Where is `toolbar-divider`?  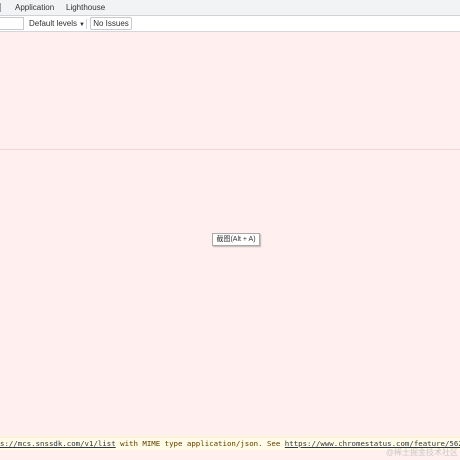
toolbar-divider is located at coordinates (86, 24).